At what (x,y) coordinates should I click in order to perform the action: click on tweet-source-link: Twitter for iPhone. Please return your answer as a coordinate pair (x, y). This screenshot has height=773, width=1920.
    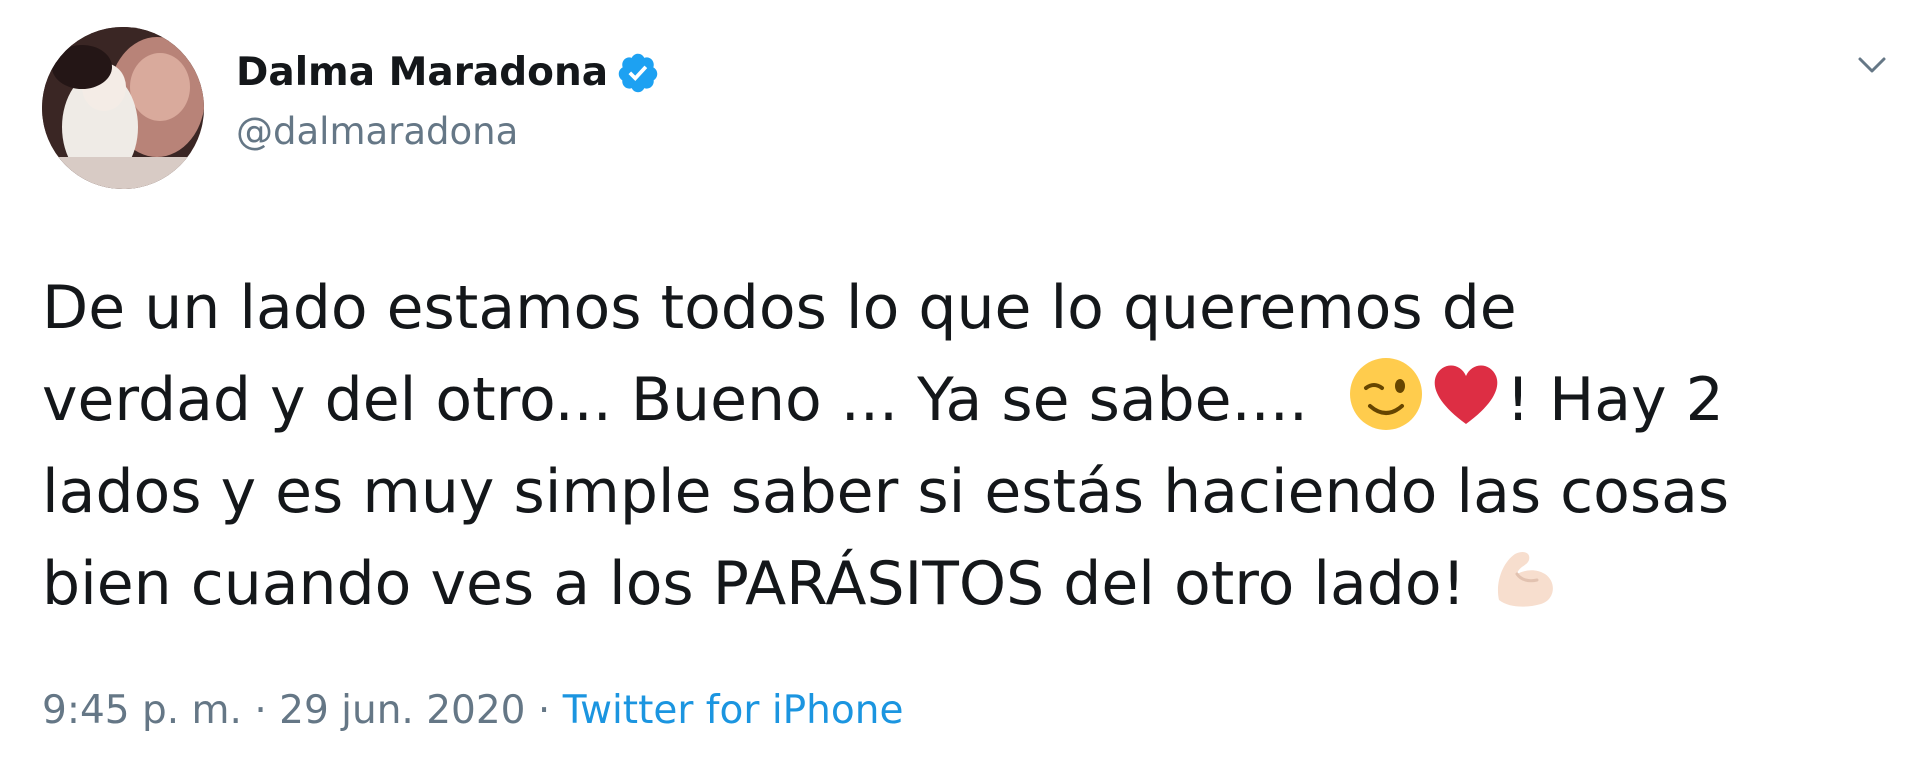
    Looking at the image, I should click on (733, 710).